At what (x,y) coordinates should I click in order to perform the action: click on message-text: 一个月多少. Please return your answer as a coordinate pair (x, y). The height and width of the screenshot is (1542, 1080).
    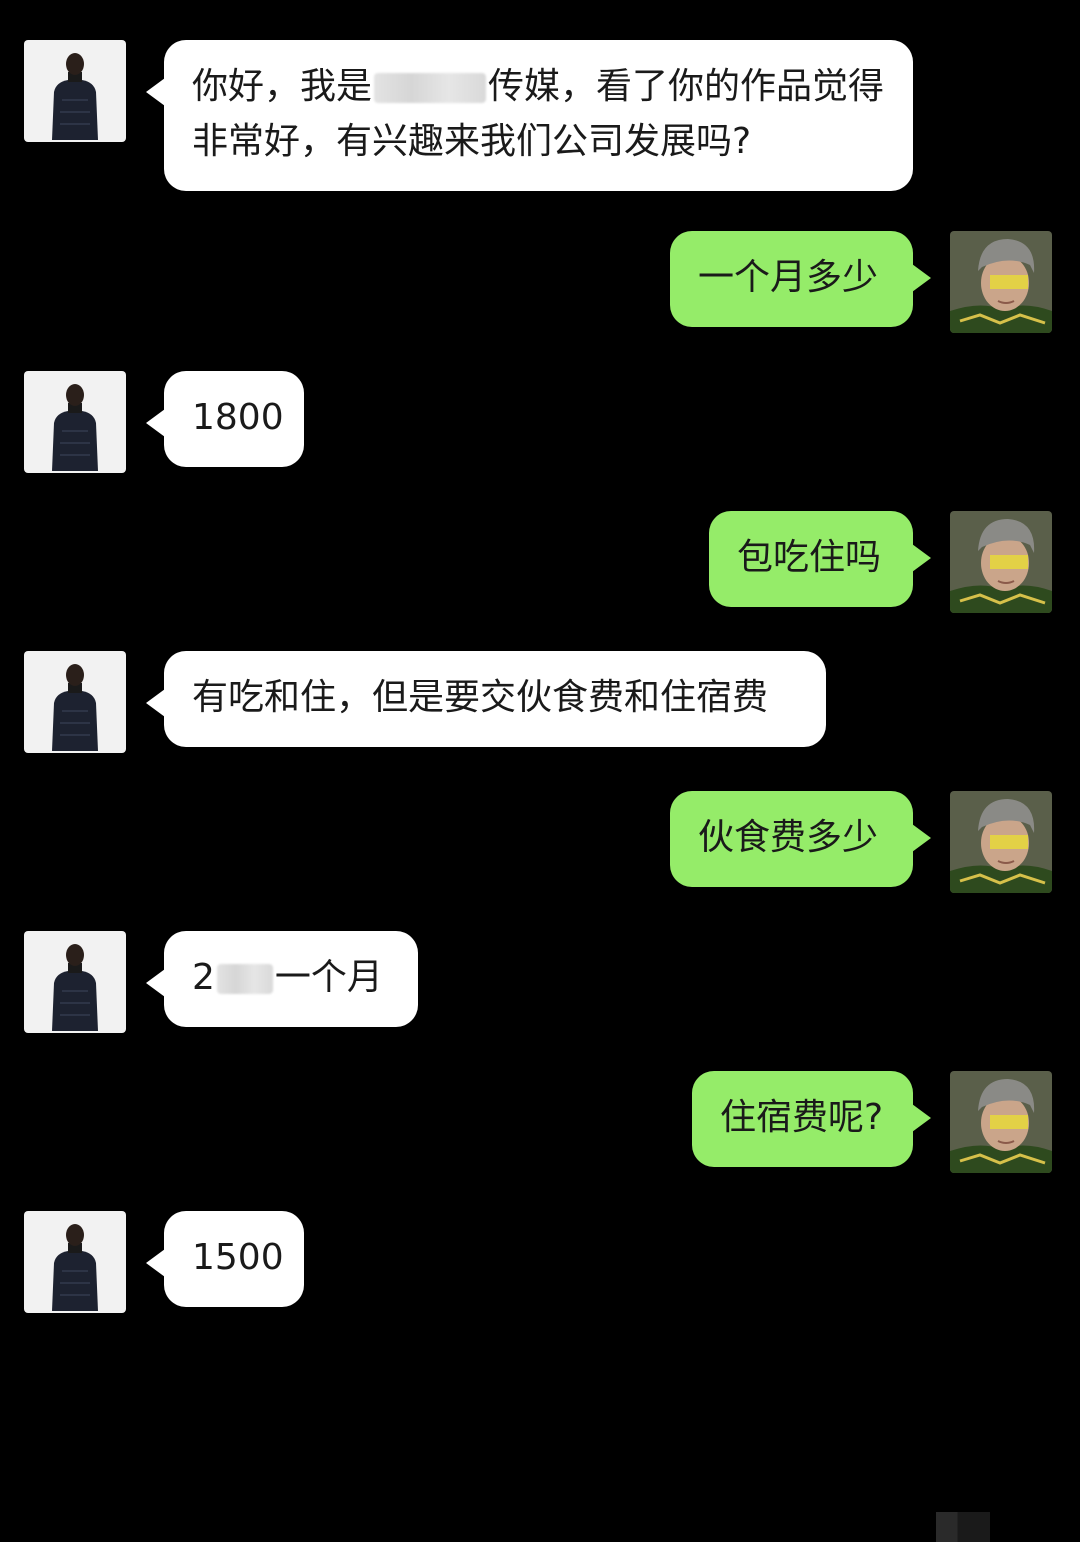
    Looking at the image, I should click on (788, 277).